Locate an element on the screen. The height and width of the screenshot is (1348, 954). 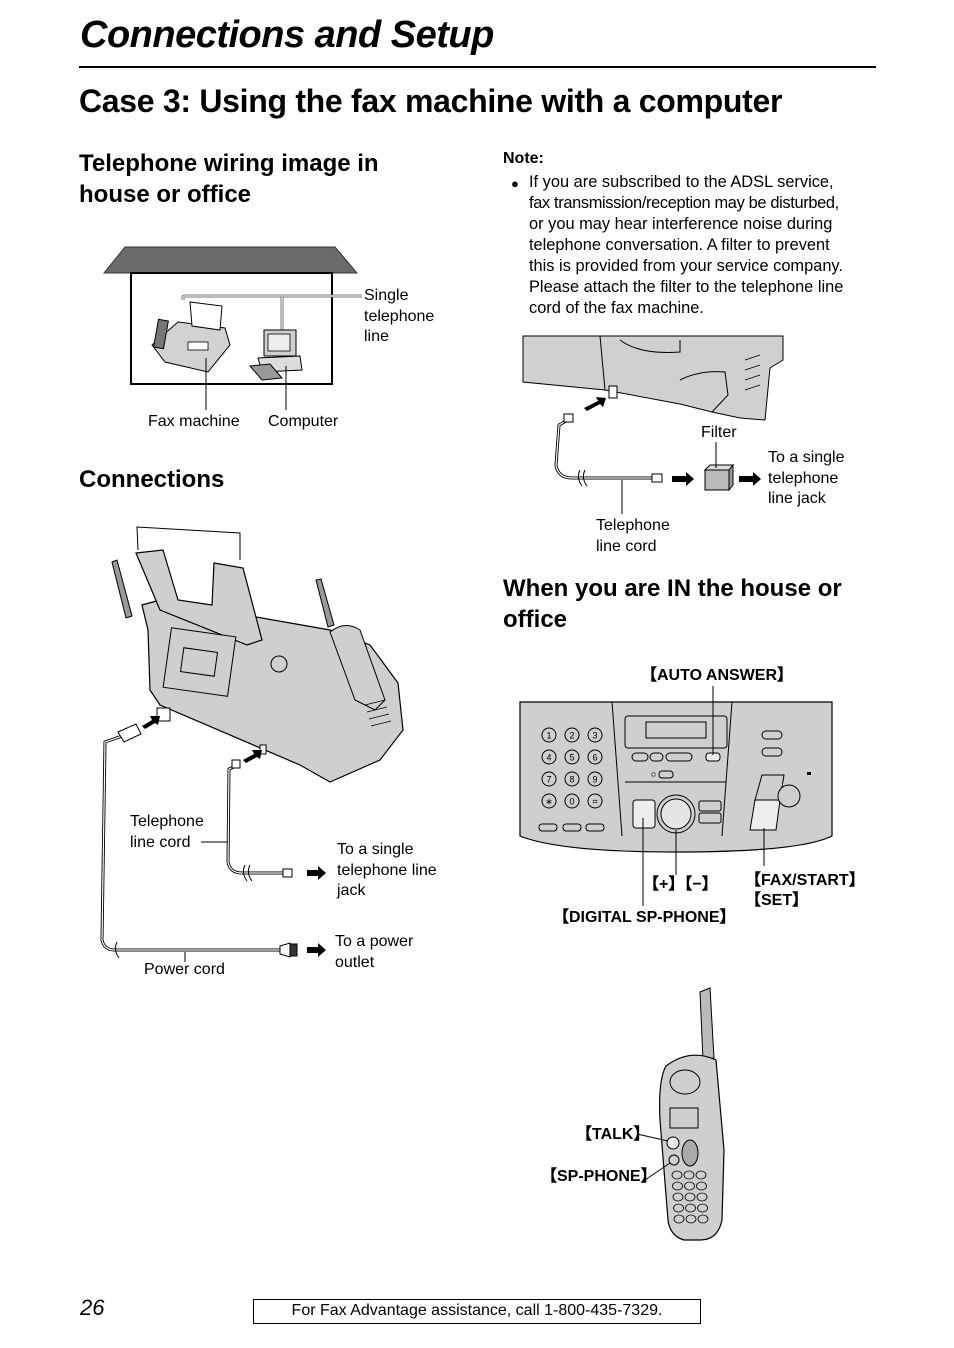
cordless-handset-illustration is located at coordinates (692, 1114).